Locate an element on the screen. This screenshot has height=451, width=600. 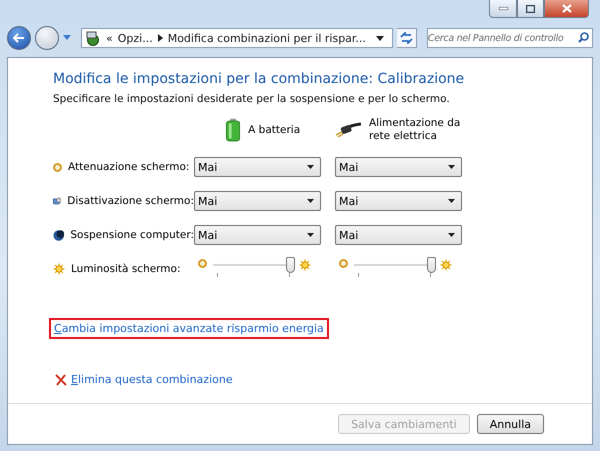
monitor-clock-icon is located at coordinates (57, 201).